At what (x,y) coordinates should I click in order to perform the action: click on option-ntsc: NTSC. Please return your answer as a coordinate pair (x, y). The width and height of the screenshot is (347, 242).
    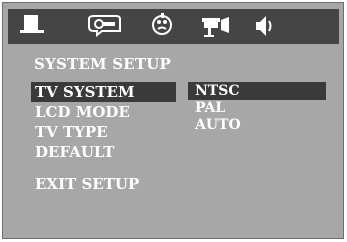
    Looking at the image, I should click on (257, 91).